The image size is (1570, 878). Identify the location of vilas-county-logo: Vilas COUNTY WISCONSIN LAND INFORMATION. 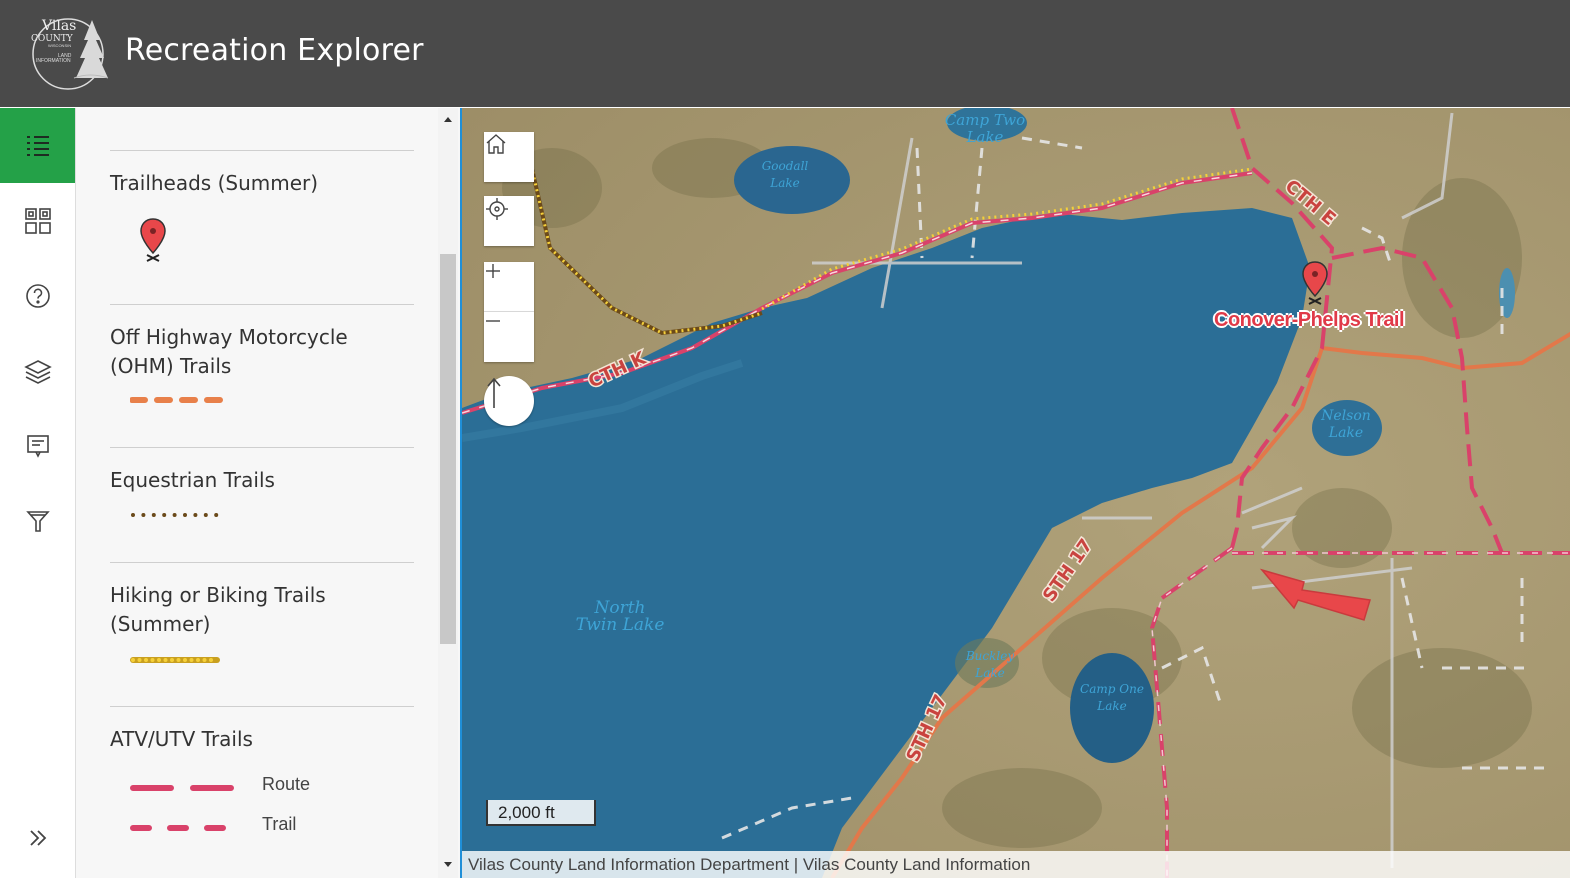
(69, 52).